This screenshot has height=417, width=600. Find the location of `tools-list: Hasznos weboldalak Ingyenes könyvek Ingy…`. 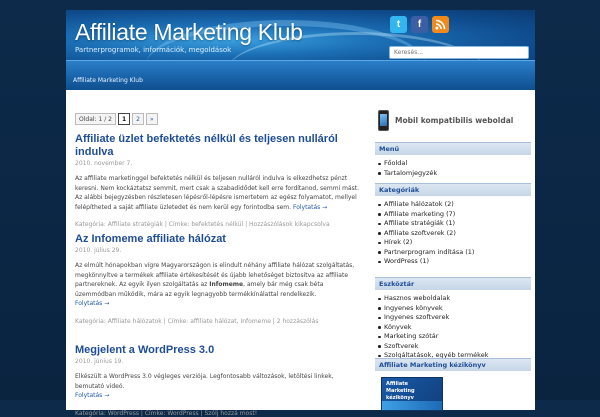

tools-list: Hasznos weboldalak Ingyenes könyvek Ingy… is located at coordinates (453, 325).